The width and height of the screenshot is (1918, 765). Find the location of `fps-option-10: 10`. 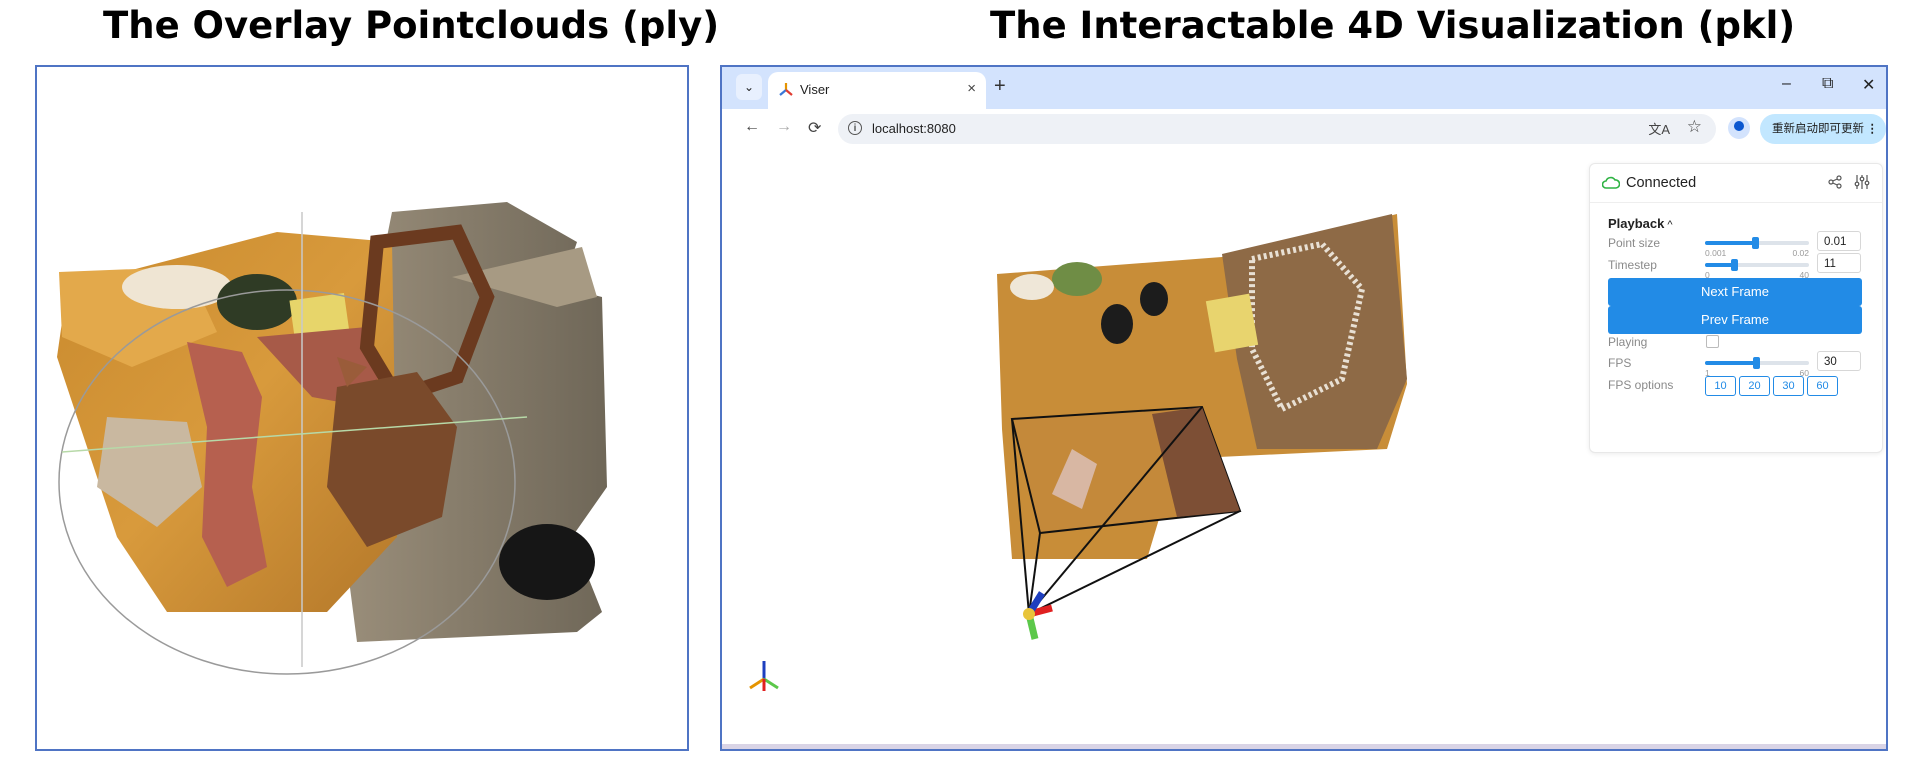

fps-option-10: 10 is located at coordinates (1720, 386).